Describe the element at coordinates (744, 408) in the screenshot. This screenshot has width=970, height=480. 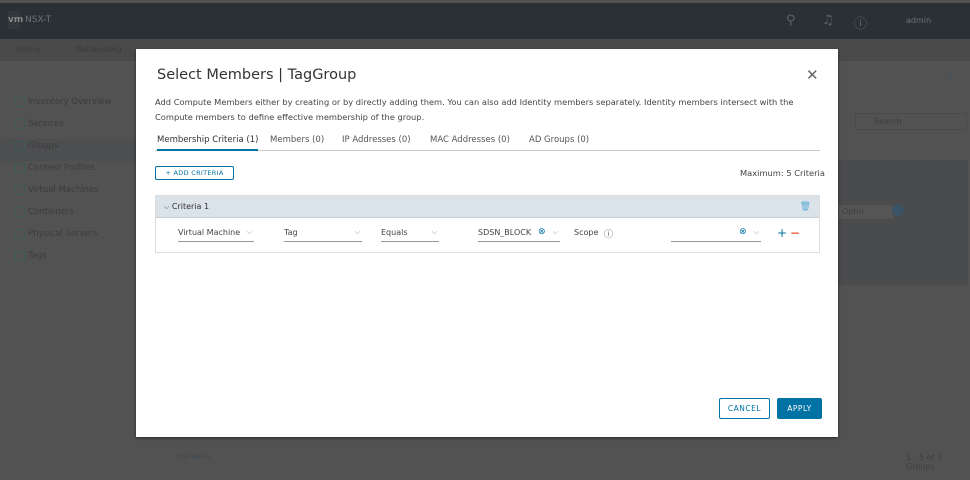
I see `cancel-button: CANCEL` at that location.